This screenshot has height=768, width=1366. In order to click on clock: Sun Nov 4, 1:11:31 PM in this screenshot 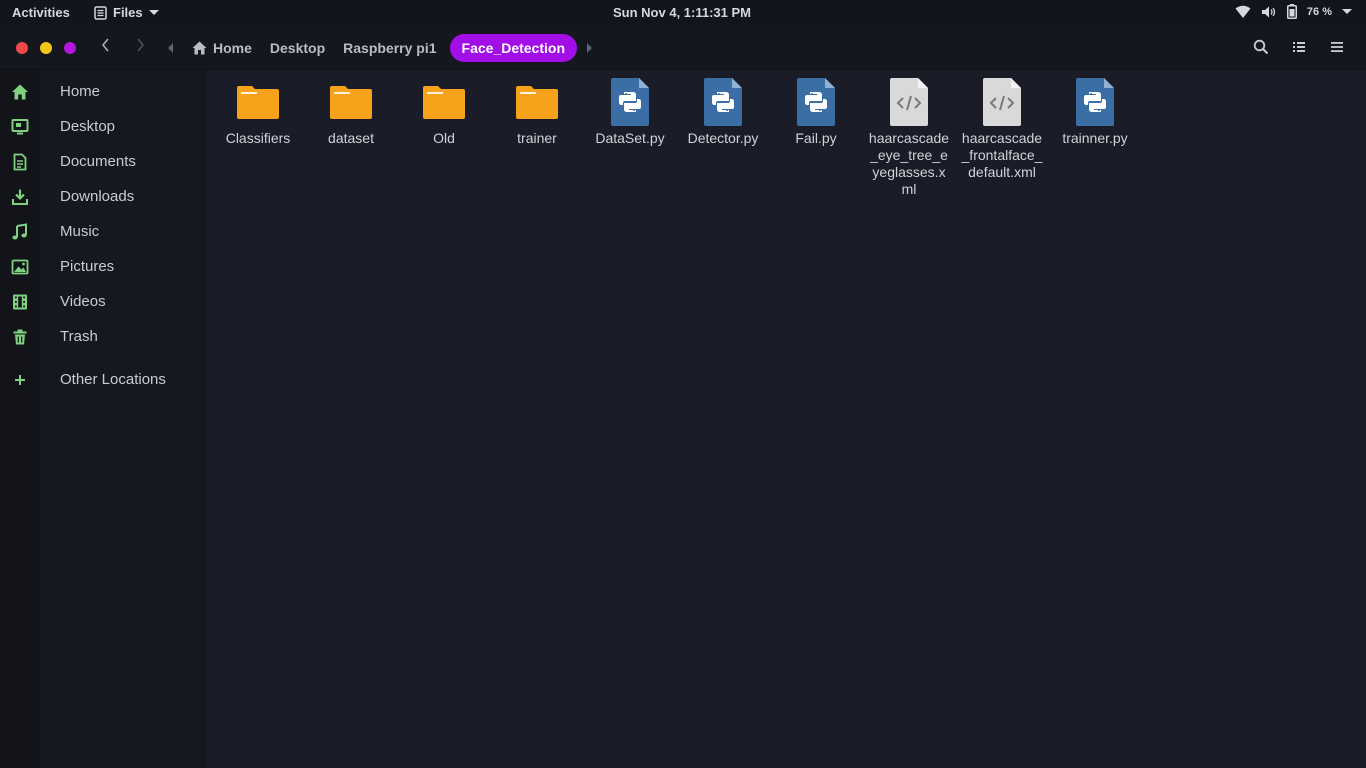, I will do `click(682, 12)`.